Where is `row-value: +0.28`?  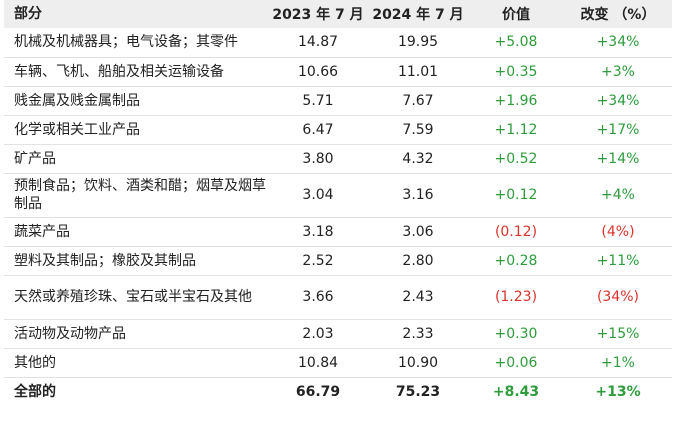
row-value: +0.28 is located at coordinates (516, 260).